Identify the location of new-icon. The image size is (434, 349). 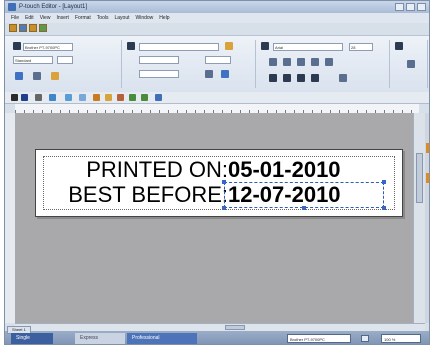
(13, 28).